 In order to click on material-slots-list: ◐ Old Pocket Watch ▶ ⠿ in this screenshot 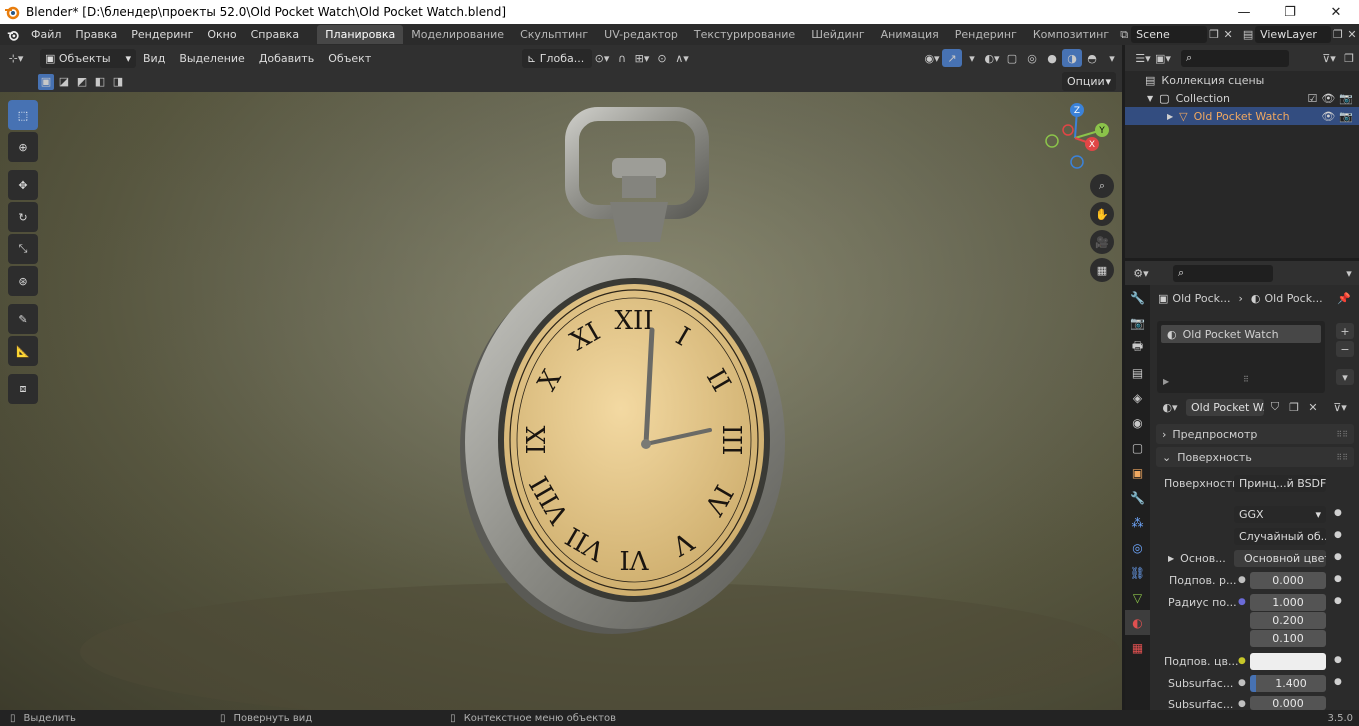, I will do `click(1241, 357)`.